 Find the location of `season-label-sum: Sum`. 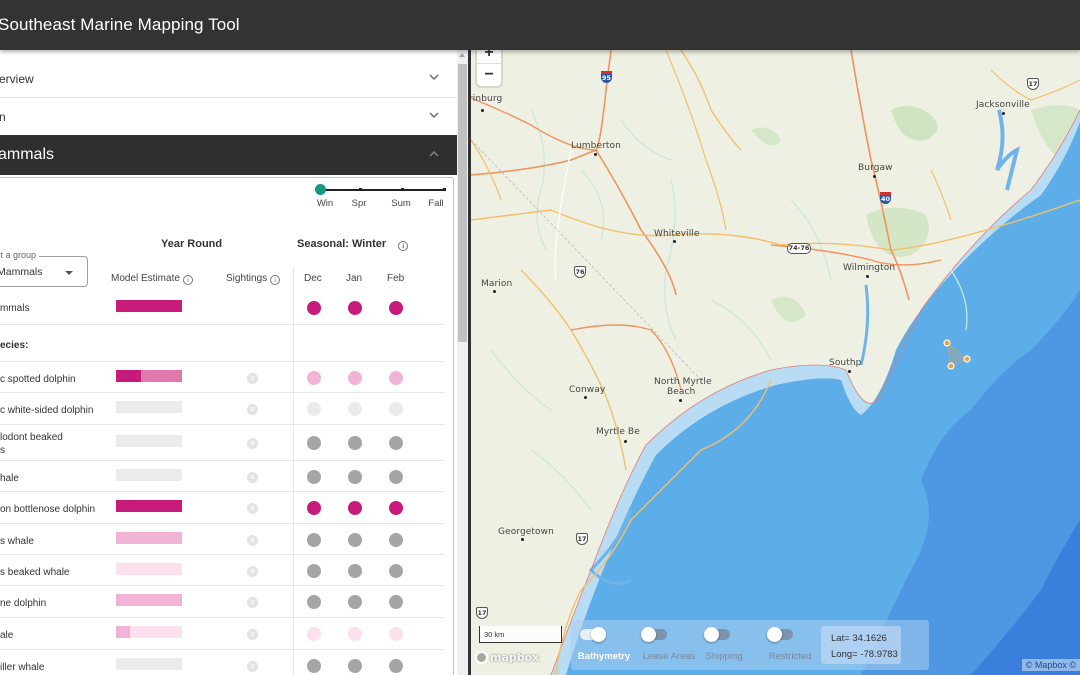

season-label-sum: Sum is located at coordinates (401, 203).